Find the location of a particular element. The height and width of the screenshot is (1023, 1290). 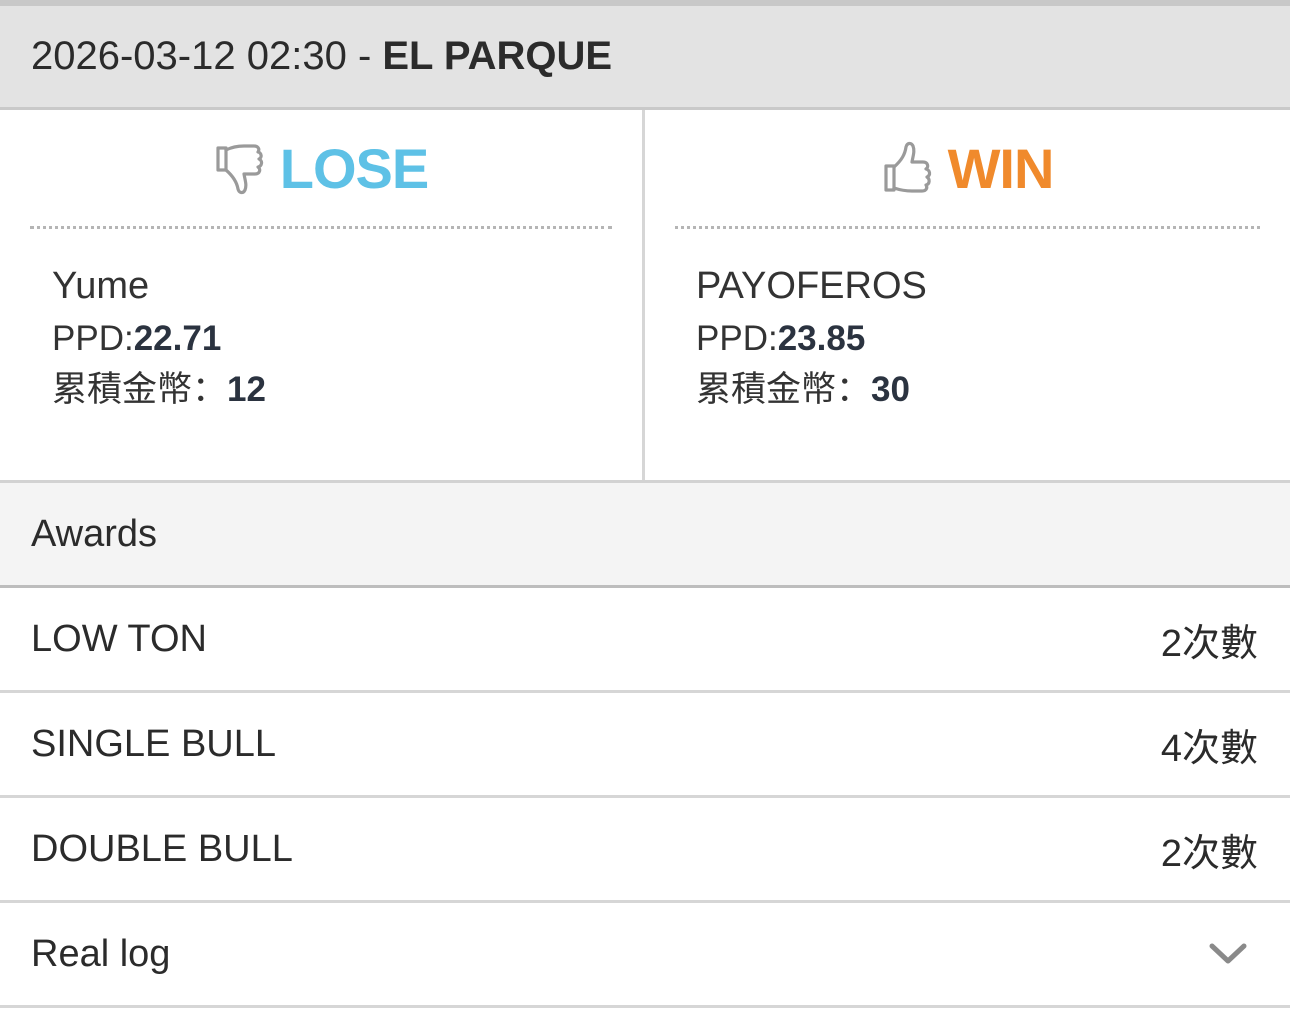

player-name: Yume is located at coordinates (101, 286).